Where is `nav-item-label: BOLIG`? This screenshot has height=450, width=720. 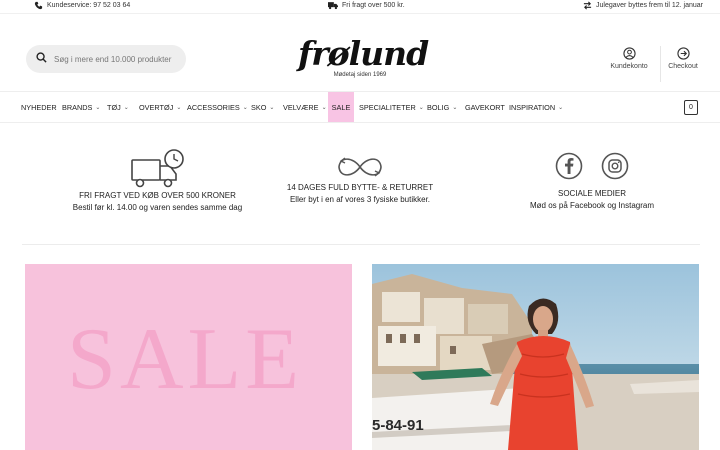
nav-item-label: BOLIG is located at coordinates (438, 107).